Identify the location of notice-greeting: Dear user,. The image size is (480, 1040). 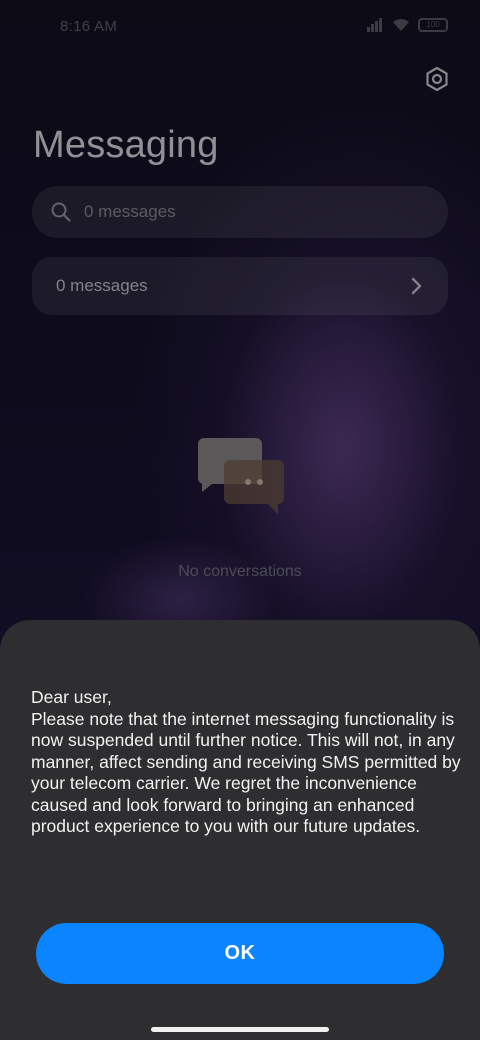
(71, 697).